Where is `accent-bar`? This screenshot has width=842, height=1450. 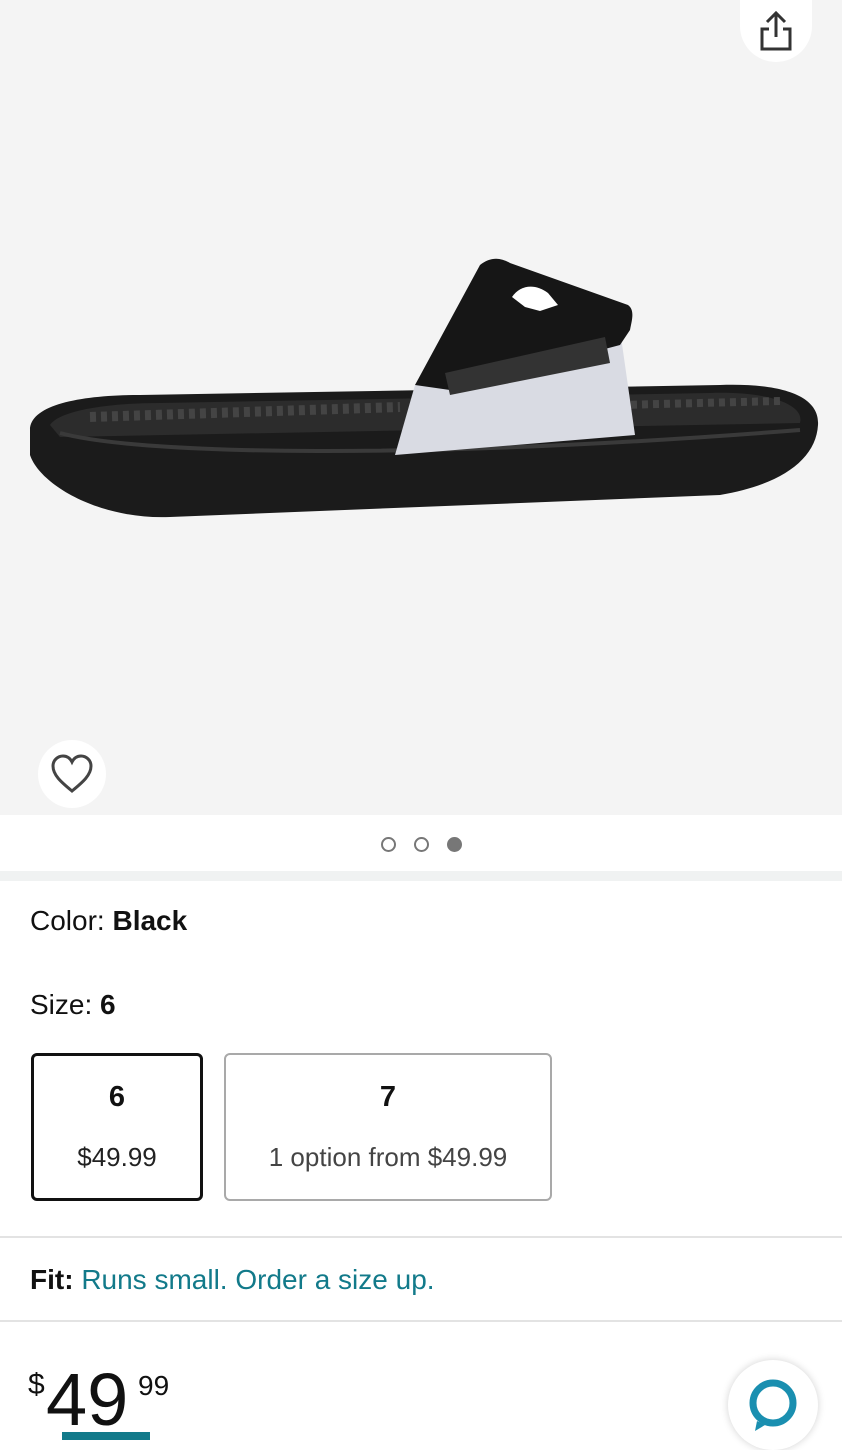 accent-bar is located at coordinates (106, 1436).